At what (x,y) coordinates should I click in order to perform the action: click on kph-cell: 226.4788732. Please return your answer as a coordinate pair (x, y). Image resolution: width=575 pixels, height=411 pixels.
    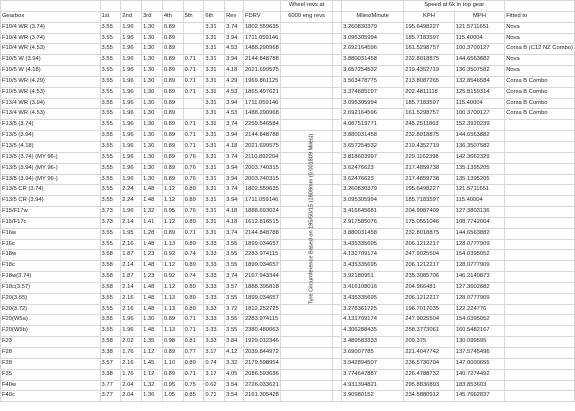
    Looking at the image, I should click on (429, 374).